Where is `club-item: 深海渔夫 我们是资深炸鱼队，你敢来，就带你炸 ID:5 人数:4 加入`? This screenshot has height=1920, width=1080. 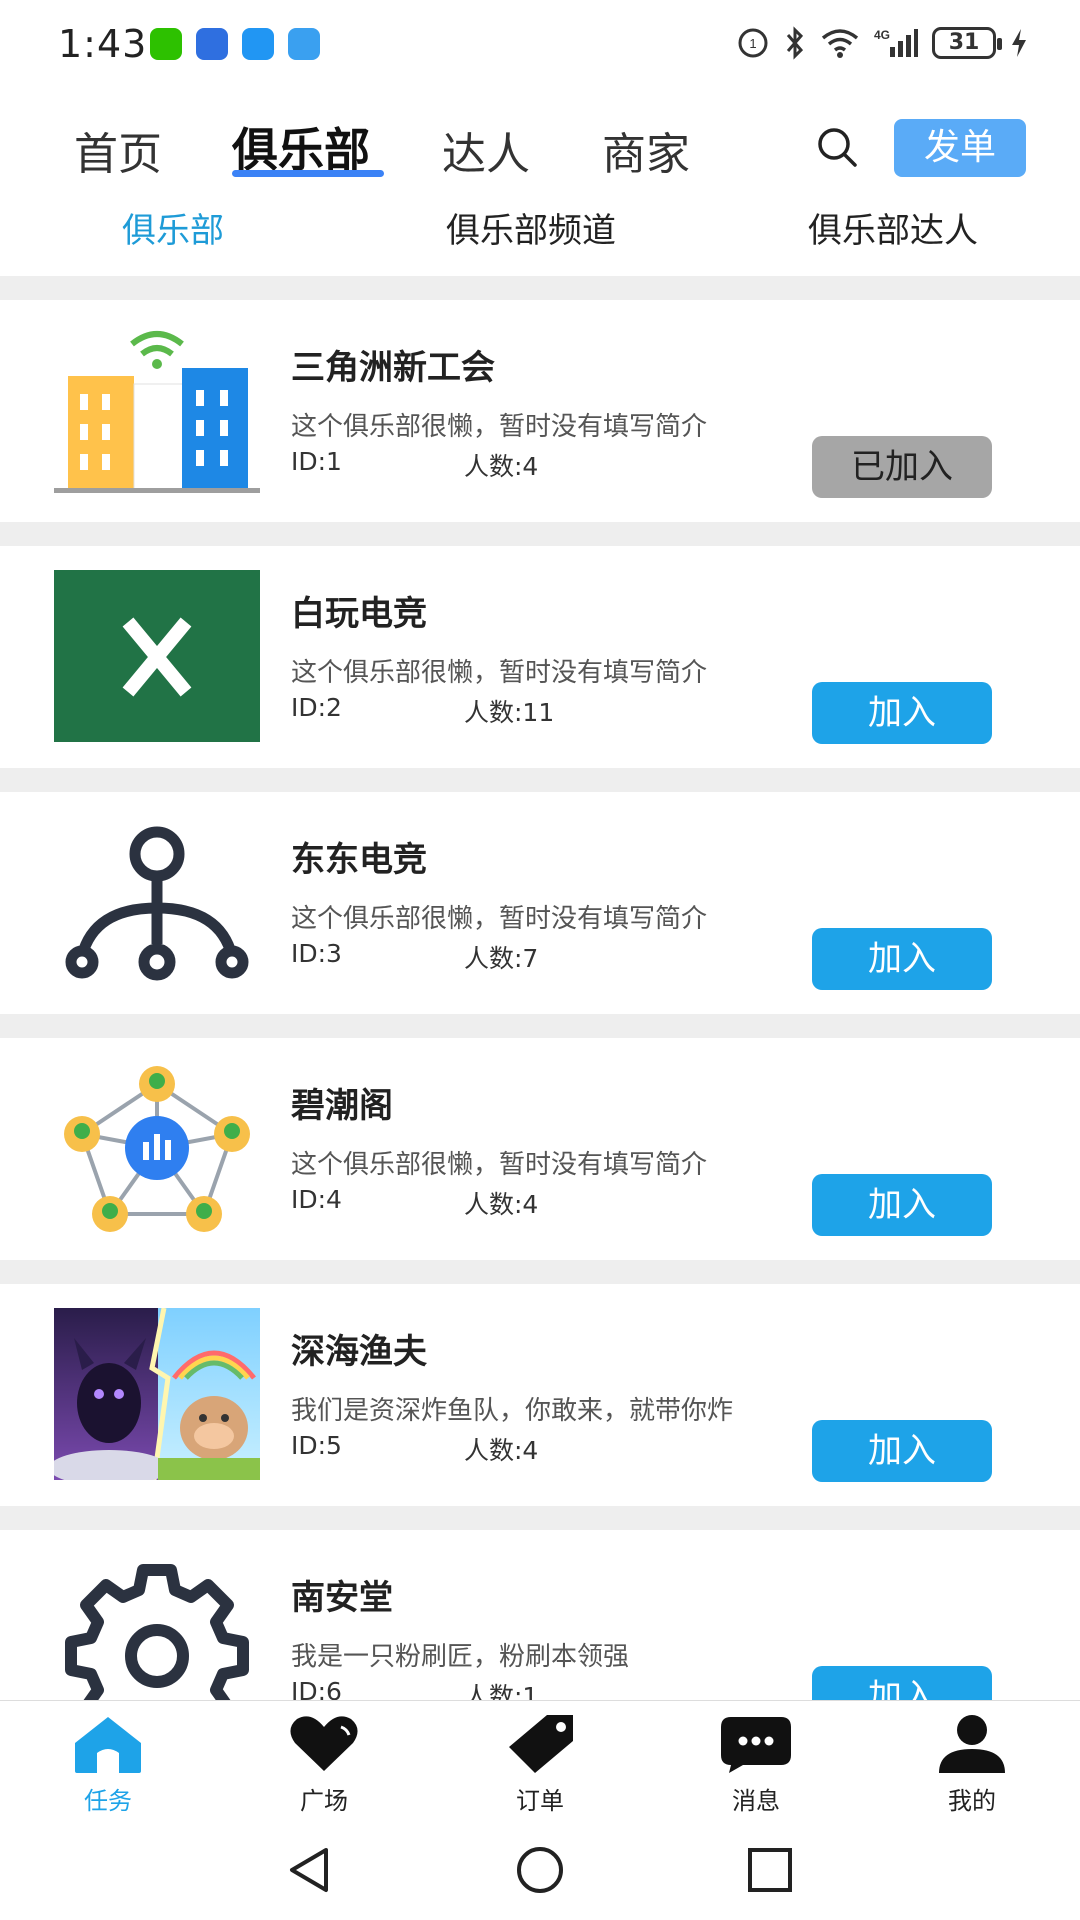
club-item: 深海渔夫 我们是资深炸鱼队，你敢来，就带你炸 ID:5 人数:4 加入 is located at coordinates (540, 1395).